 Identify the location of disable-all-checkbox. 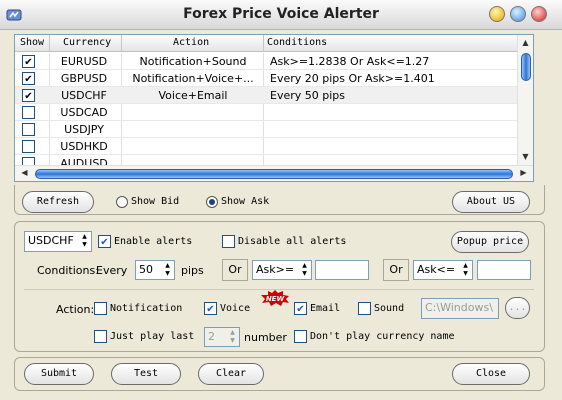
(228, 241).